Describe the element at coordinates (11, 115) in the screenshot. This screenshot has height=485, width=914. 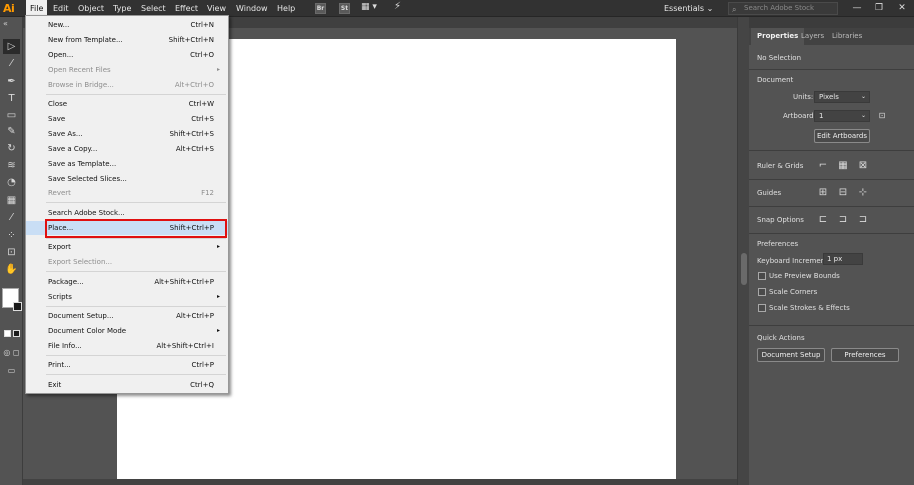
I see `rectangle-tool-icon: ▭` at that location.